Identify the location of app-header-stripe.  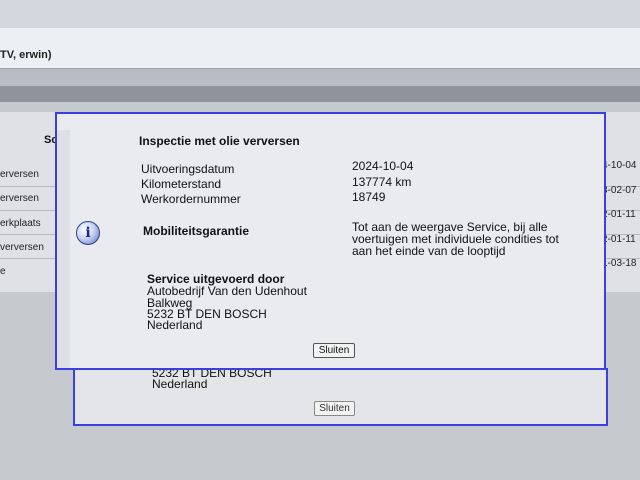
(320, 94).